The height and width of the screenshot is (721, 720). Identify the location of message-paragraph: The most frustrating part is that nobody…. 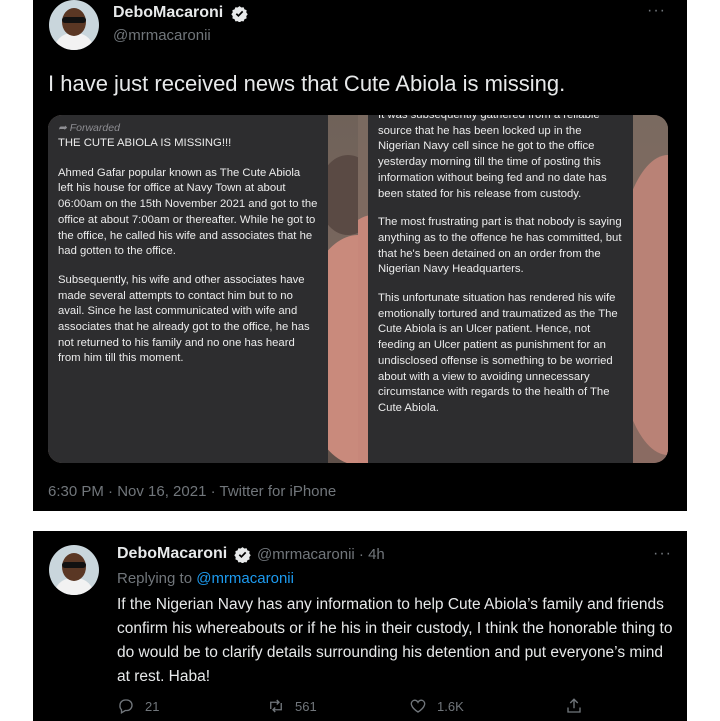
(500, 246).